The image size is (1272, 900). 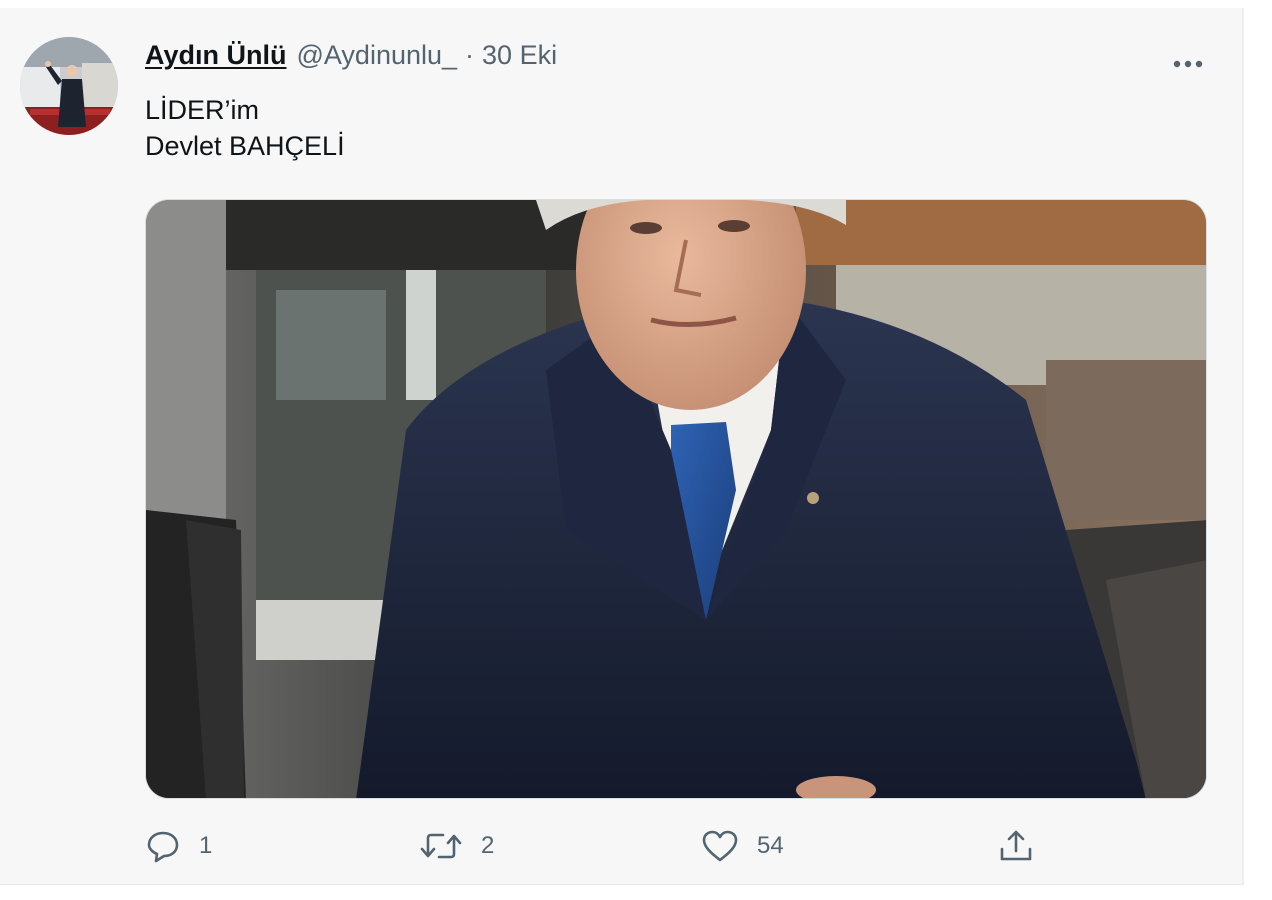 What do you see at coordinates (202, 110) in the screenshot?
I see `tweet-text-line: LİDER’im` at bounding box center [202, 110].